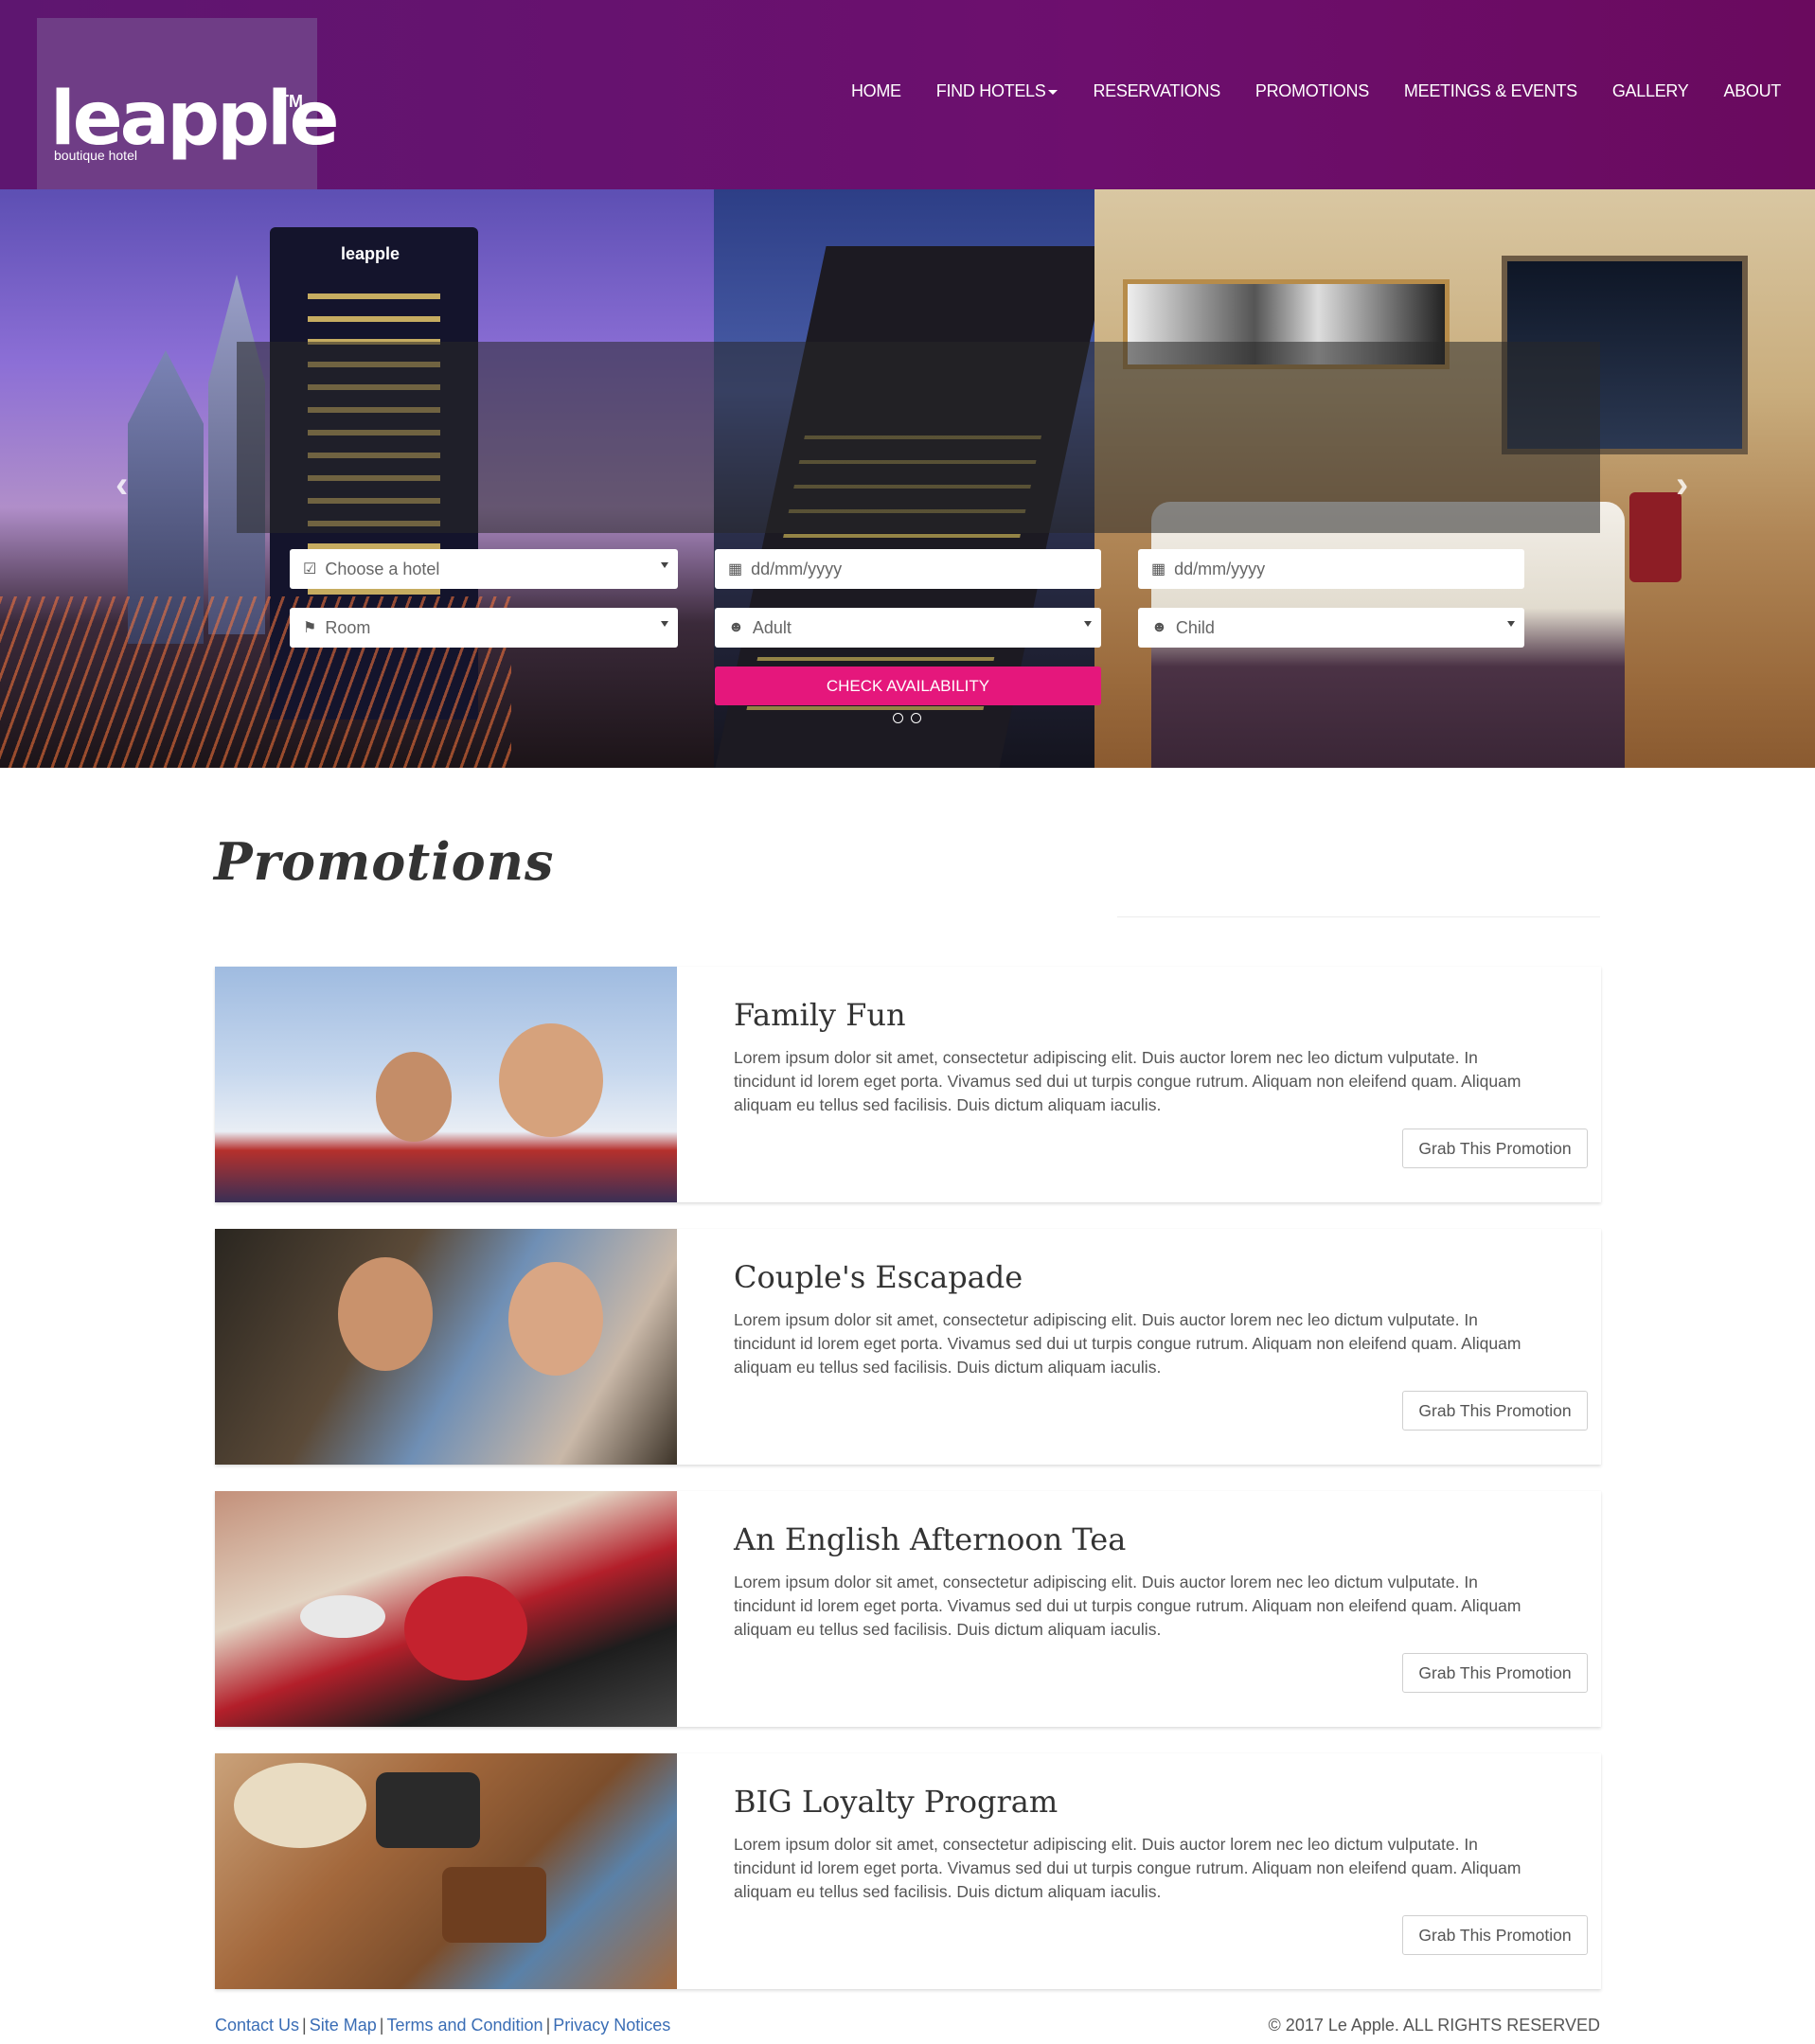  What do you see at coordinates (797, 568) in the screenshot?
I see `checkin-date-placeholder: dd/mm/yyyy` at bounding box center [797, 568].